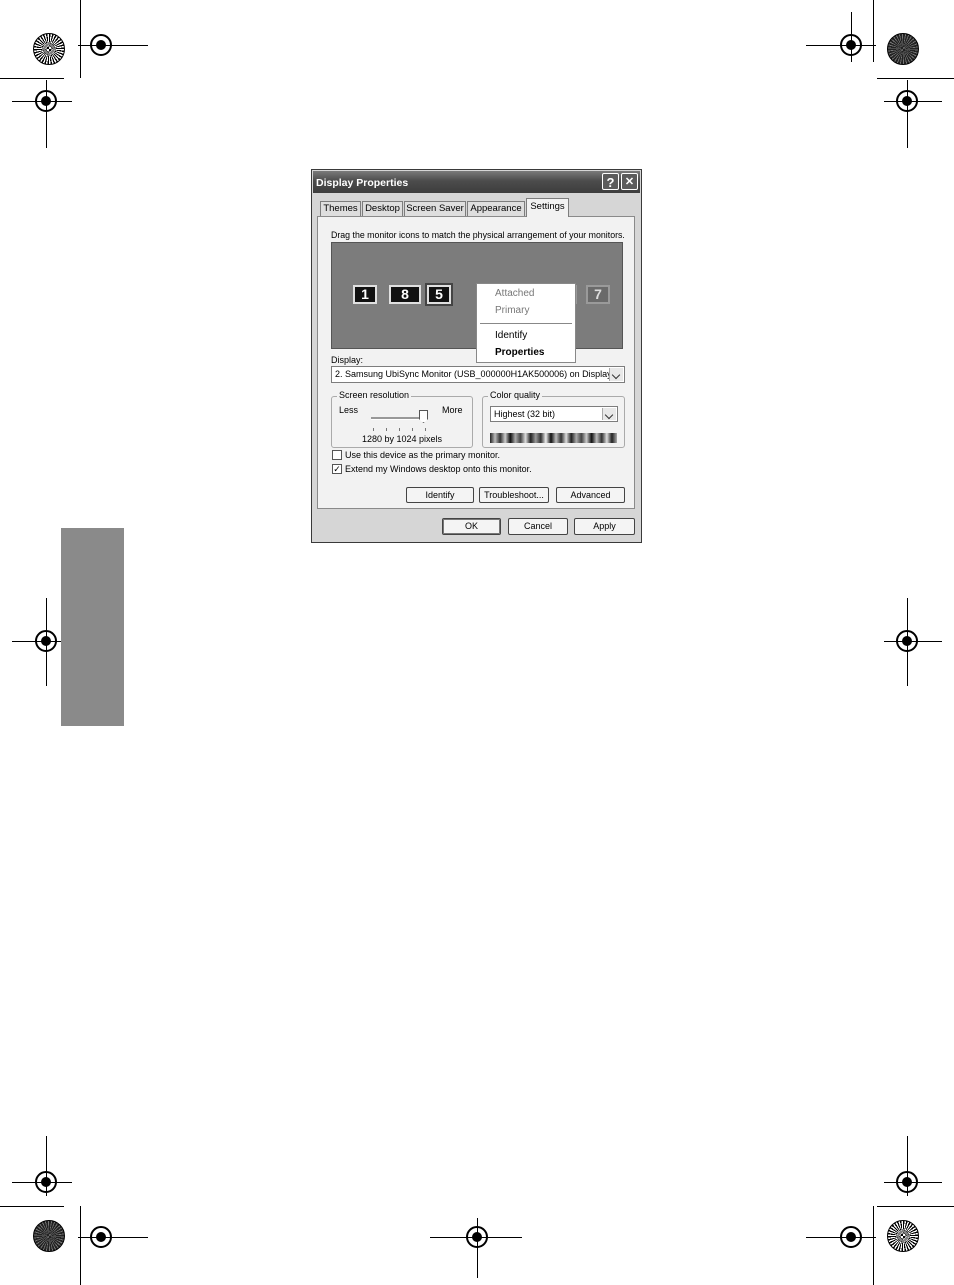 Image resolution: width=954 pixels, height=1285 pixels. Describe the element at coordinates (362, 183) in the screenshot. I see `window-title: Display Properties` at that location.